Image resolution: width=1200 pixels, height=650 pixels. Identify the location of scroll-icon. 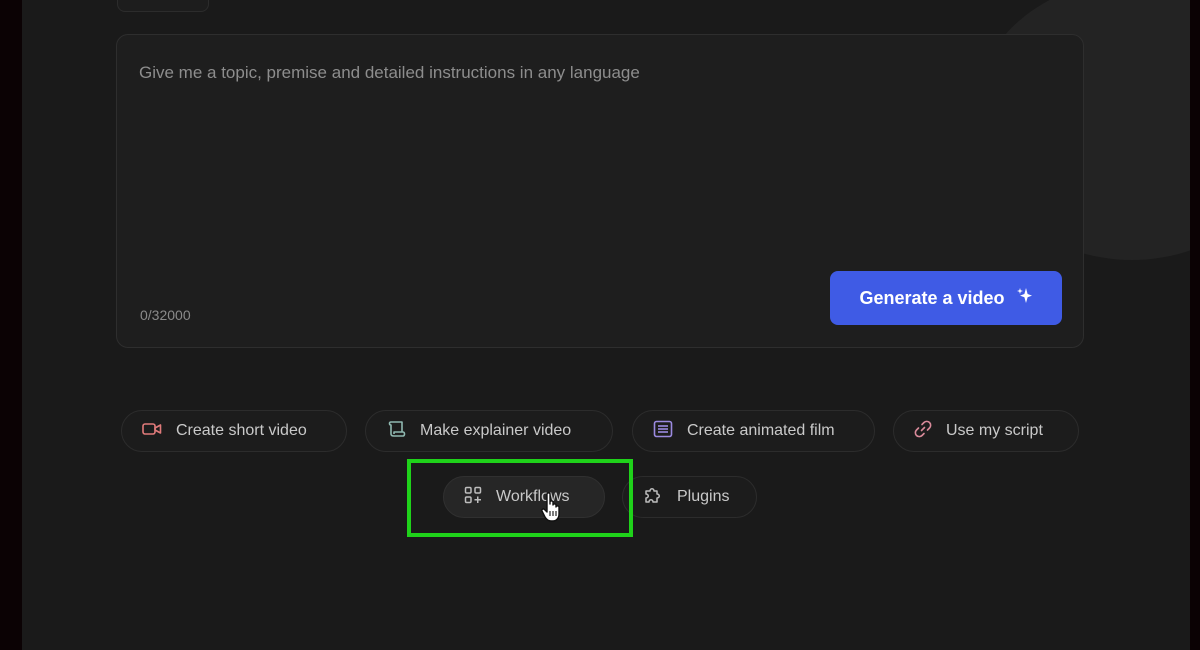
(396, 431).